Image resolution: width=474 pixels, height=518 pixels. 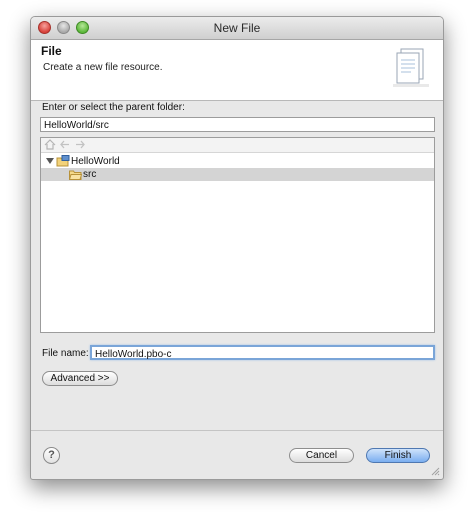 I want to click on wizard-header: File Create a new file resource., so click(x=237, y=70).